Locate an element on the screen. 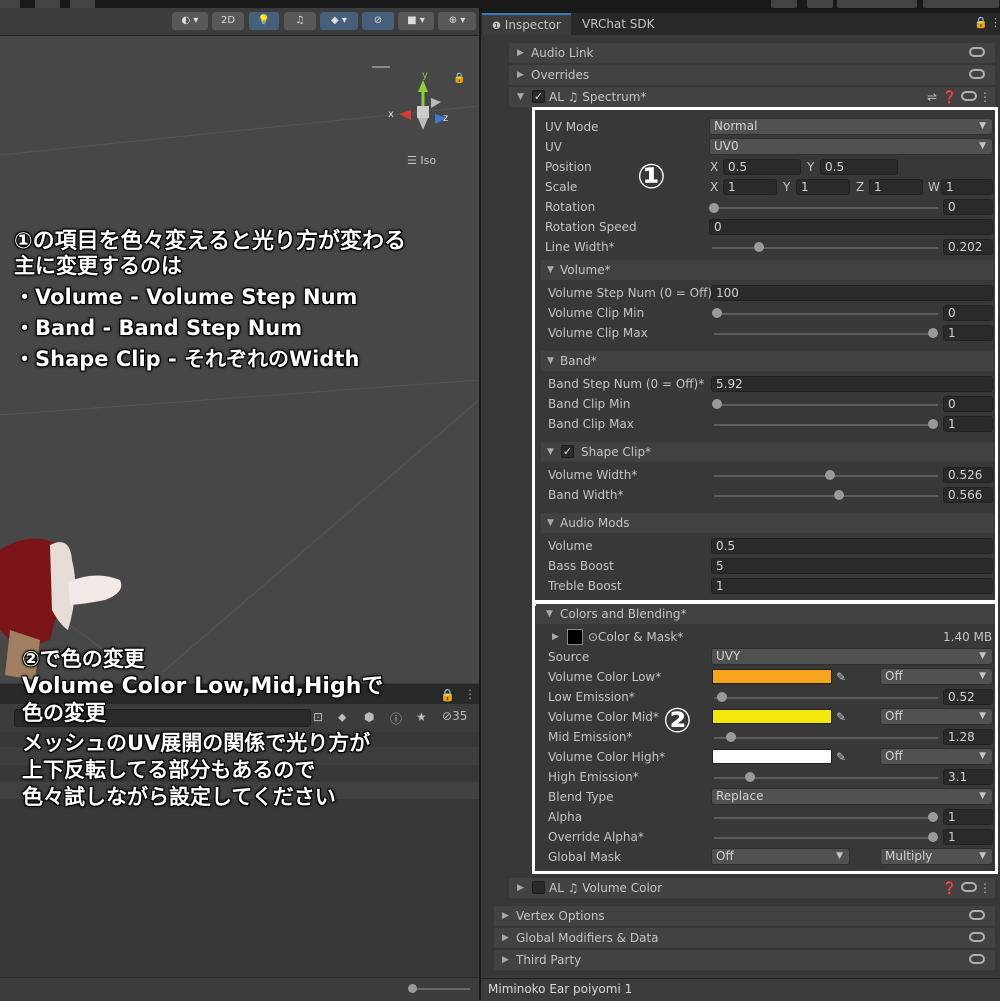 This screenshot has width=1000, height=1001. zoom-slider-track is located at coordinates (440, 989).